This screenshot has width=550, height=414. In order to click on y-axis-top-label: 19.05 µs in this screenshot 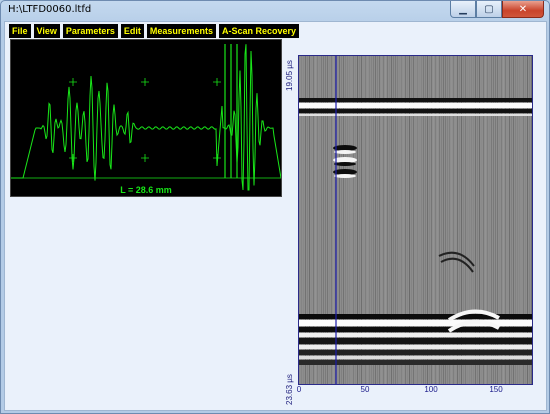, I will do `click(289, 75)`.